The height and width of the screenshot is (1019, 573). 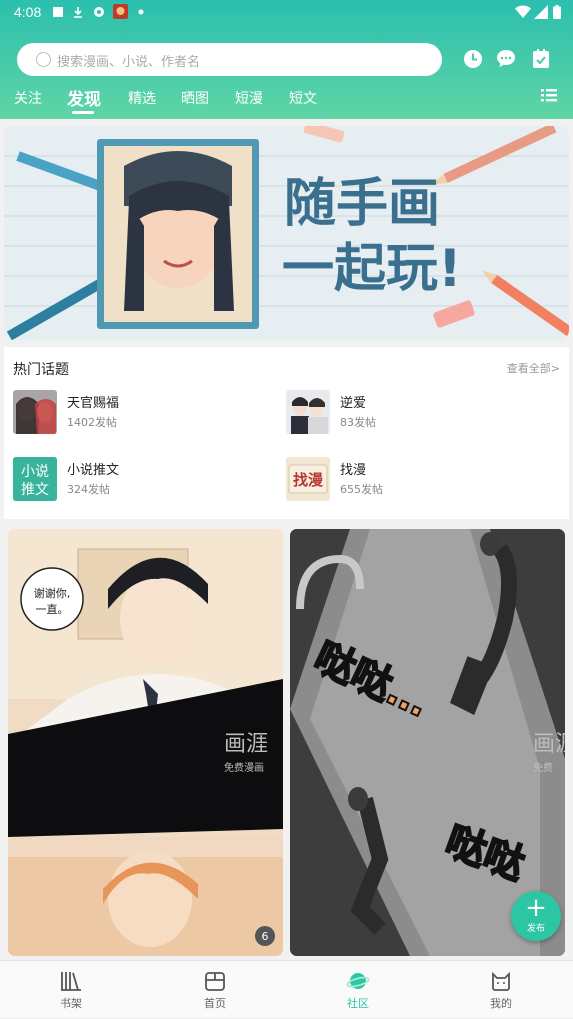 I want to click on topic-item: 找漫 找漫 655发帖, so click(x=416, y=480).